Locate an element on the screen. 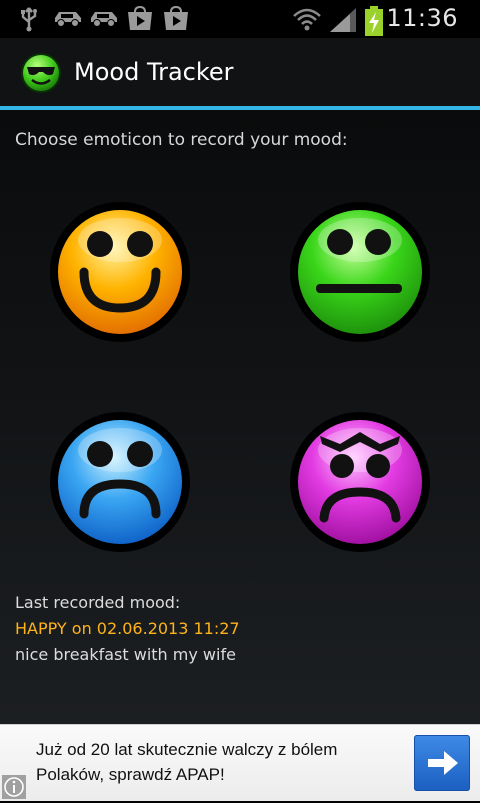 This screenshot has height=803, width=480. sad-mood-button is located at coordinates (120, 482).